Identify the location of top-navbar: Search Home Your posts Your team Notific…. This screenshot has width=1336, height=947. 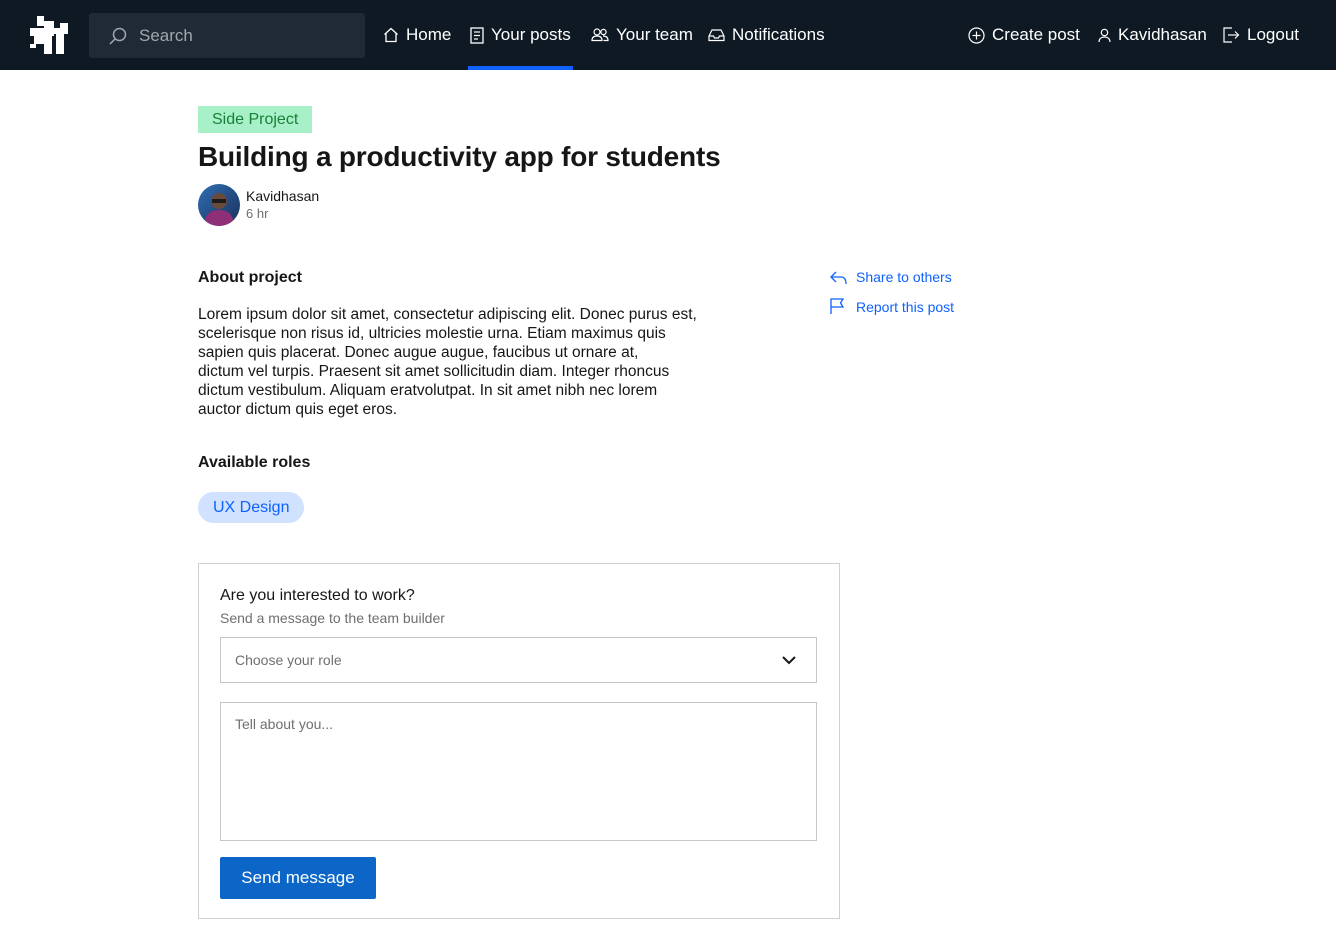
(668, 35).